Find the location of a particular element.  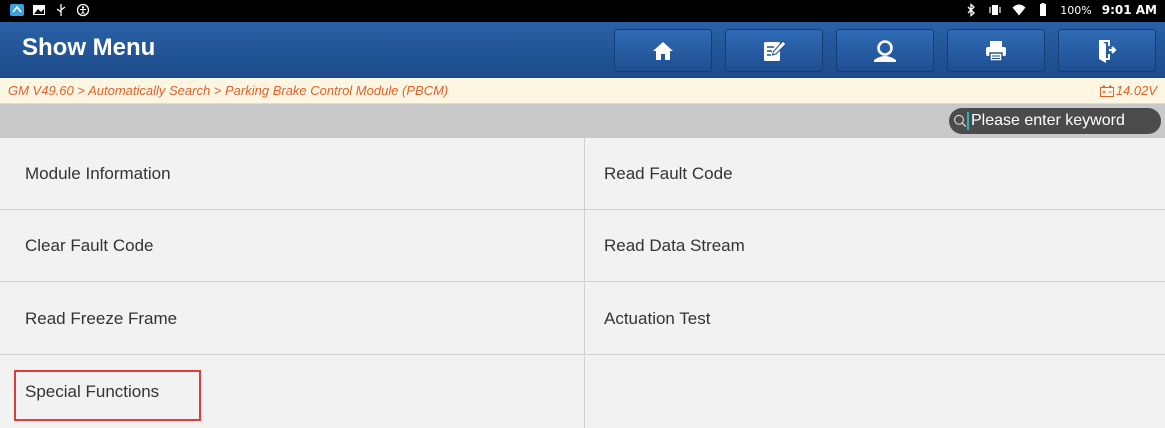

menu-item-label: Clear Fault Code is located at coordinates (89, 245).